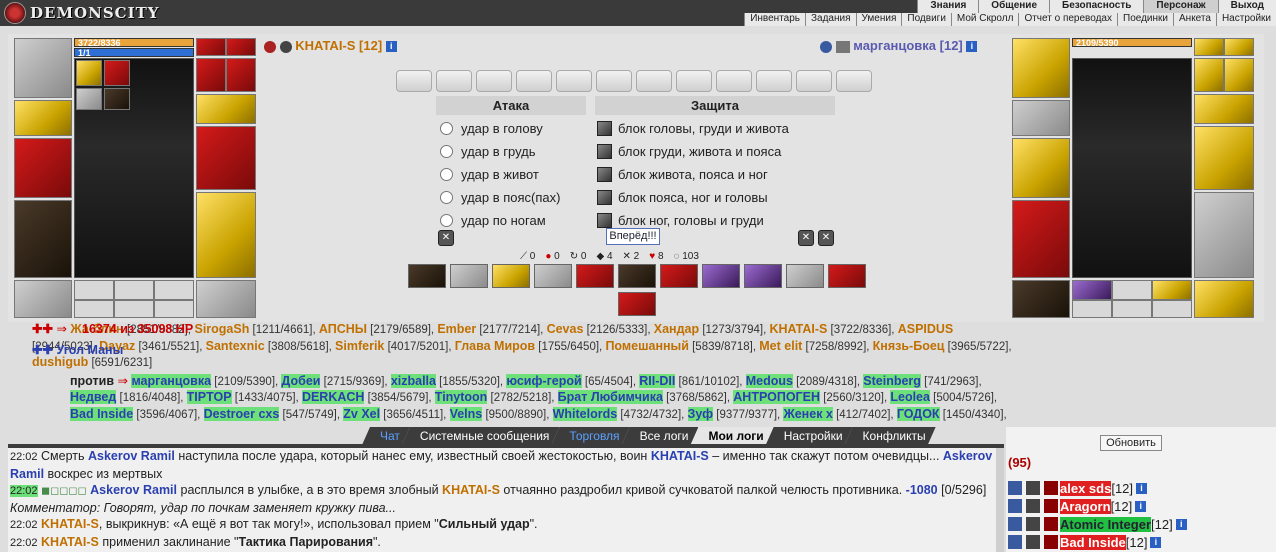 This screenshot has height=552, width=1276. What do you see at coordinates (489, 174) in the screenshot?
I see `attack-option-belly: удар в живот` at bounding box center [489, 174].